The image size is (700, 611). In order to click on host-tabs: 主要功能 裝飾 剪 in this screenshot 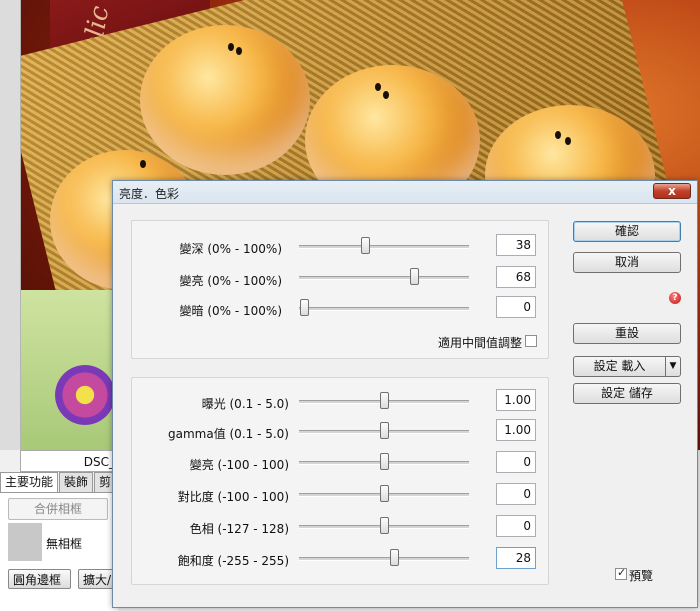, I will do `click(58, 482)`.